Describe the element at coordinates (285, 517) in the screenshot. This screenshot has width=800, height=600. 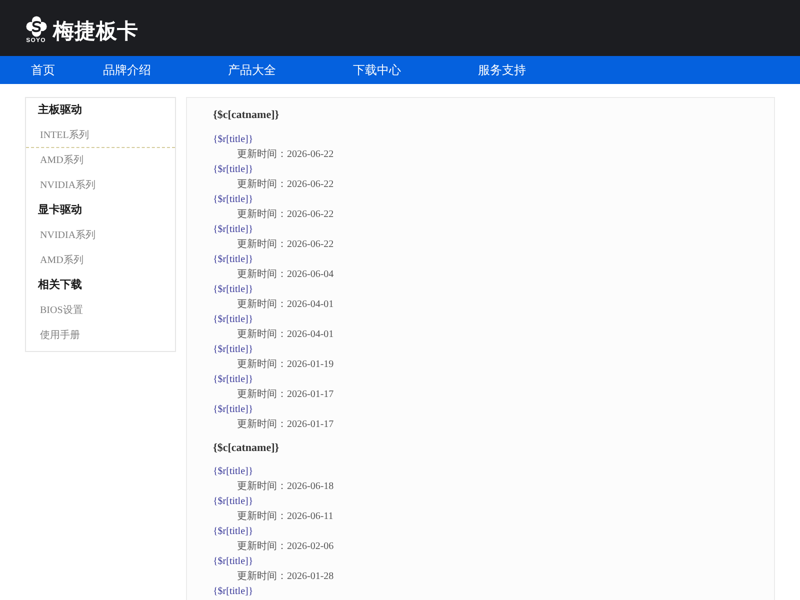
I see `update-time: 更新时间：2026-06-11` at that location.